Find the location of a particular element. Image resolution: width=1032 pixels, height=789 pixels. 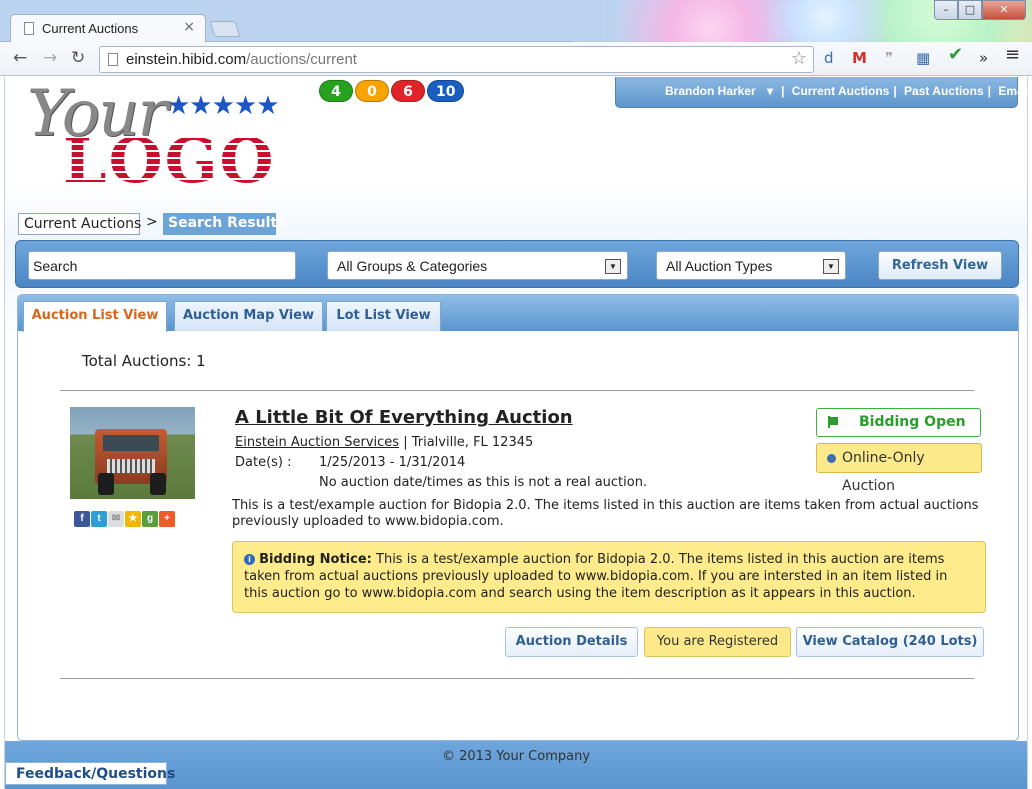

bidding-open-label: Bidding Open is located at coordinates (912, 422).